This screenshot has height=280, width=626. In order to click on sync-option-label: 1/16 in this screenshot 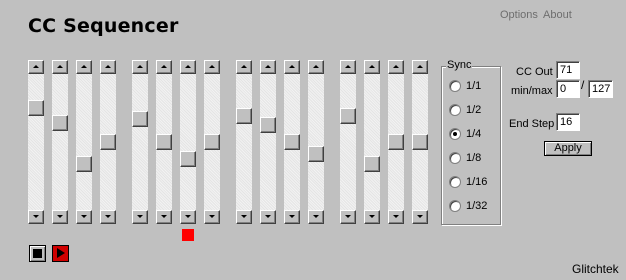, I will do `click(477, 182)`.